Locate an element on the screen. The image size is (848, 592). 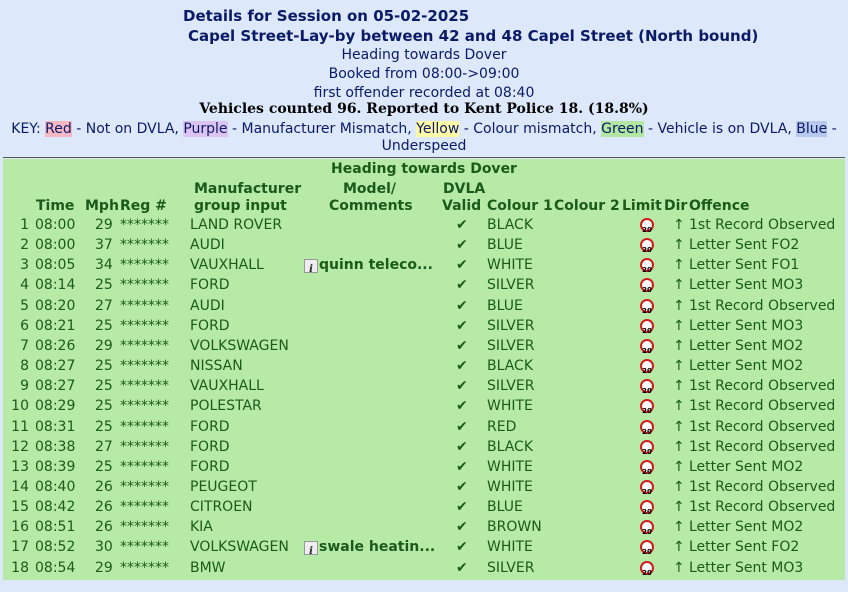
header-mph: Mph is located at coordinates (102, 206).